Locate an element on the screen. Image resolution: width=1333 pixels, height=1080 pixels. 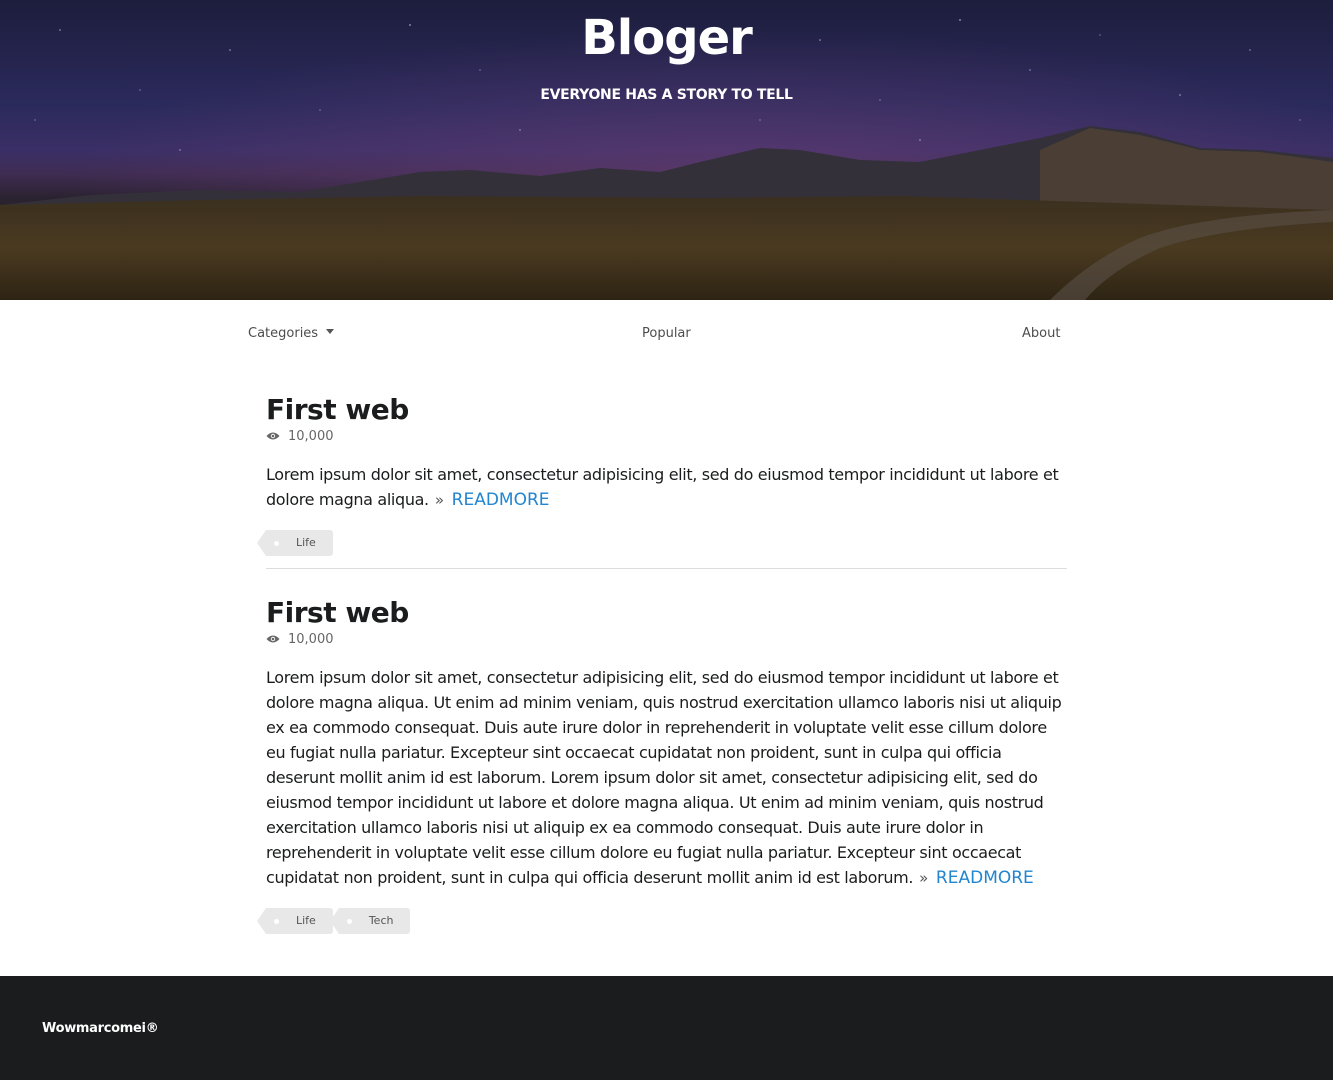
site-title: Bloger is located at coordinates (667, 38).